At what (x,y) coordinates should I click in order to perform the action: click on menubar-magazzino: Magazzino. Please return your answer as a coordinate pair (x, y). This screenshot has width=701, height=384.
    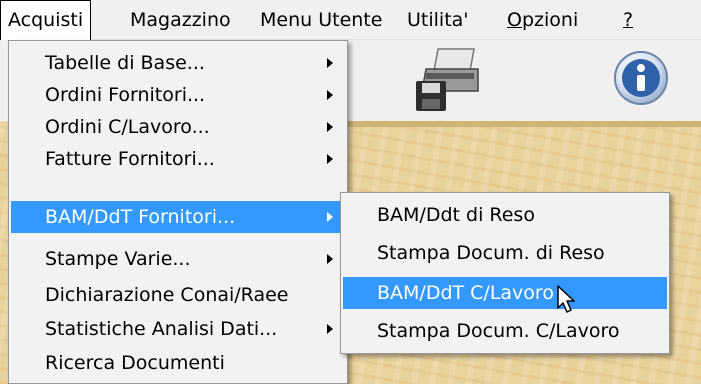
    Looking at the image, I should click on (180, 20).